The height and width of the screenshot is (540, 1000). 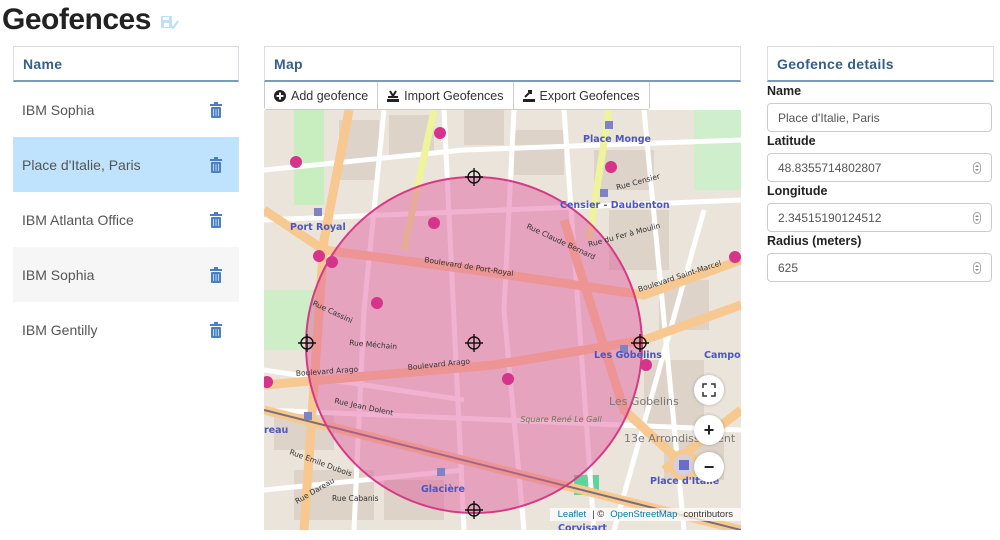 I want to click on latitude-label: Latitude, so click(x=791, y=141).